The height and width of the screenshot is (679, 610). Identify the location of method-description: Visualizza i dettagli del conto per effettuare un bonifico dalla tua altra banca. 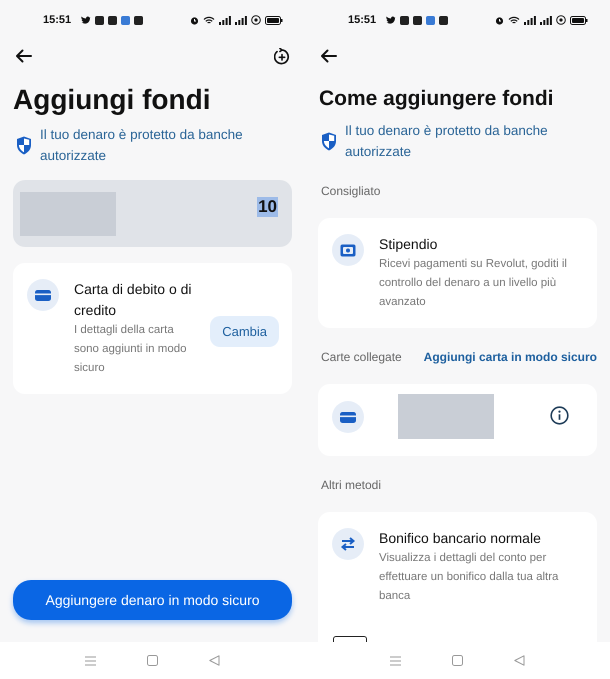
(469, 577).